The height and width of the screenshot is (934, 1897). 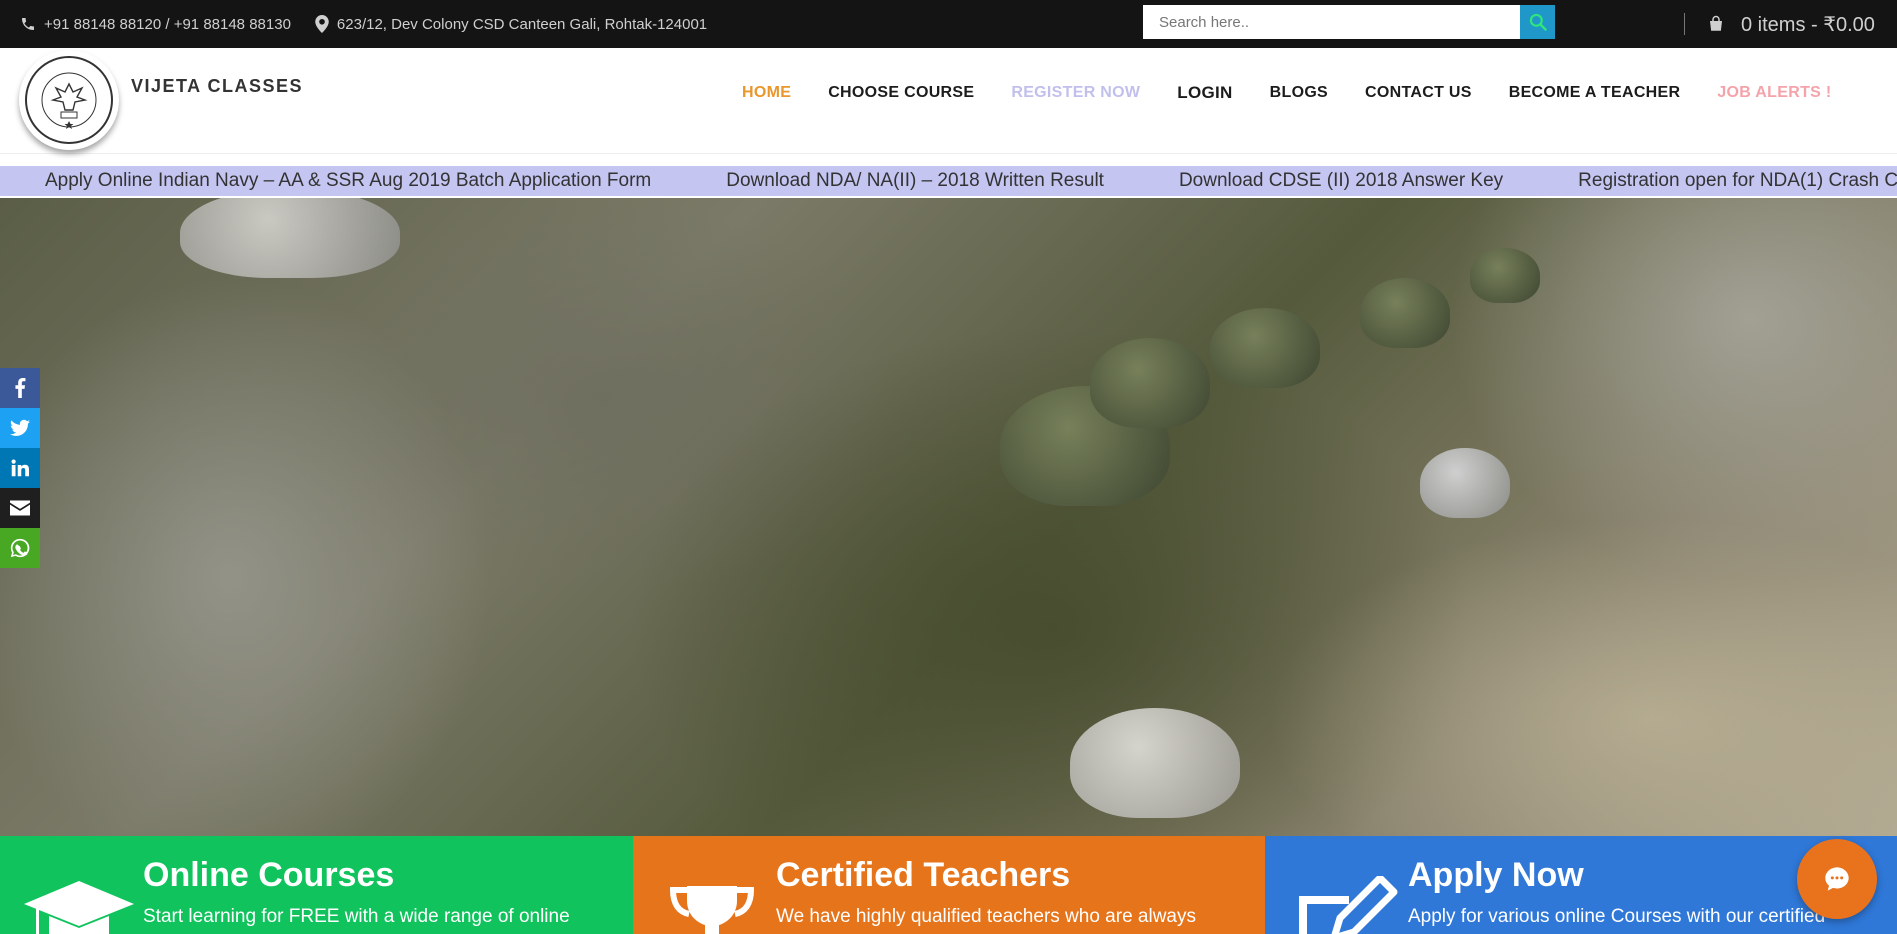 I want to click on nav-contact-us: CONTACT US, so click(x=1418, y=93).